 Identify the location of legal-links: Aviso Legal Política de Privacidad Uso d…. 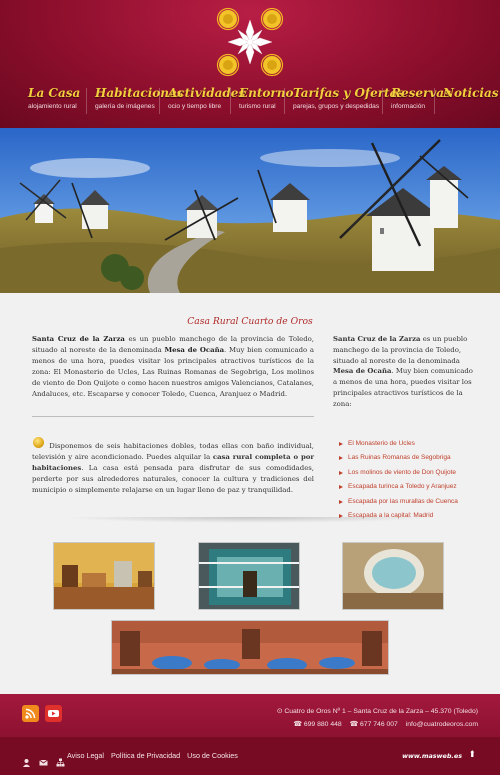
(155, 755).